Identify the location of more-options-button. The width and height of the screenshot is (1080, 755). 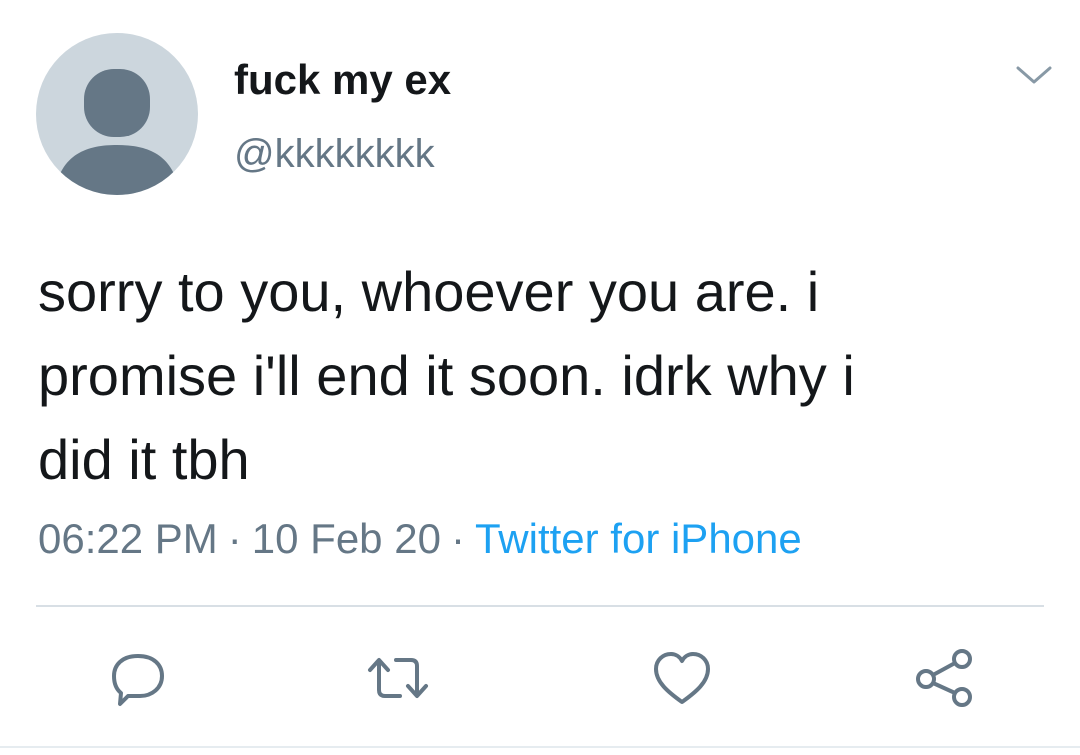
(1034, 76).